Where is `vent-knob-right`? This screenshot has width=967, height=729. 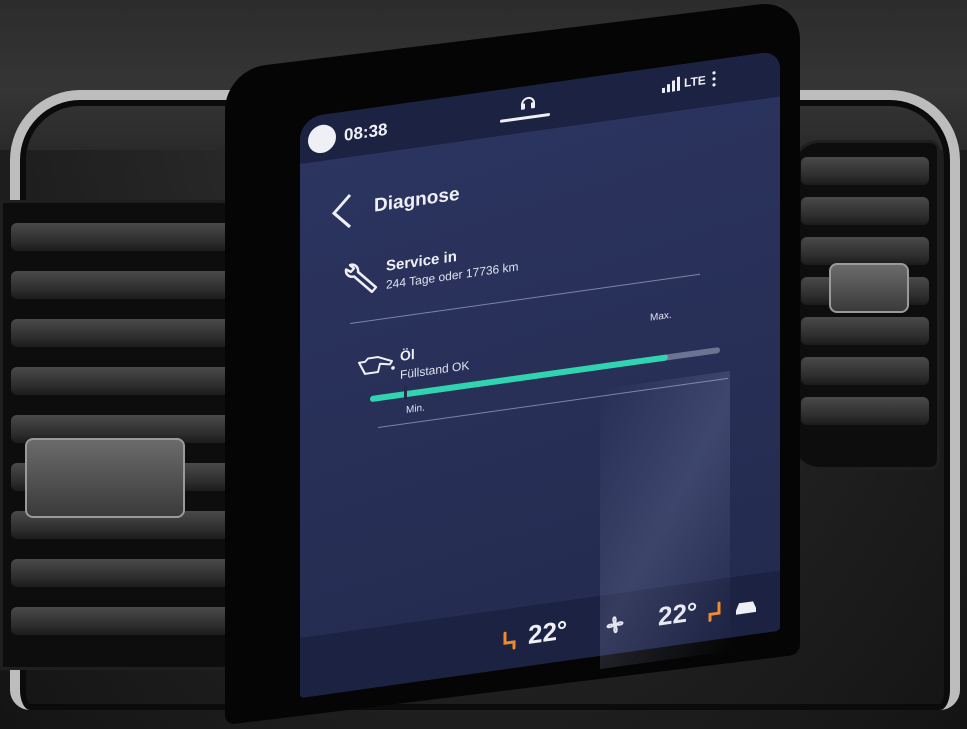 vent-knob-right is located at coordinates (869, 288).